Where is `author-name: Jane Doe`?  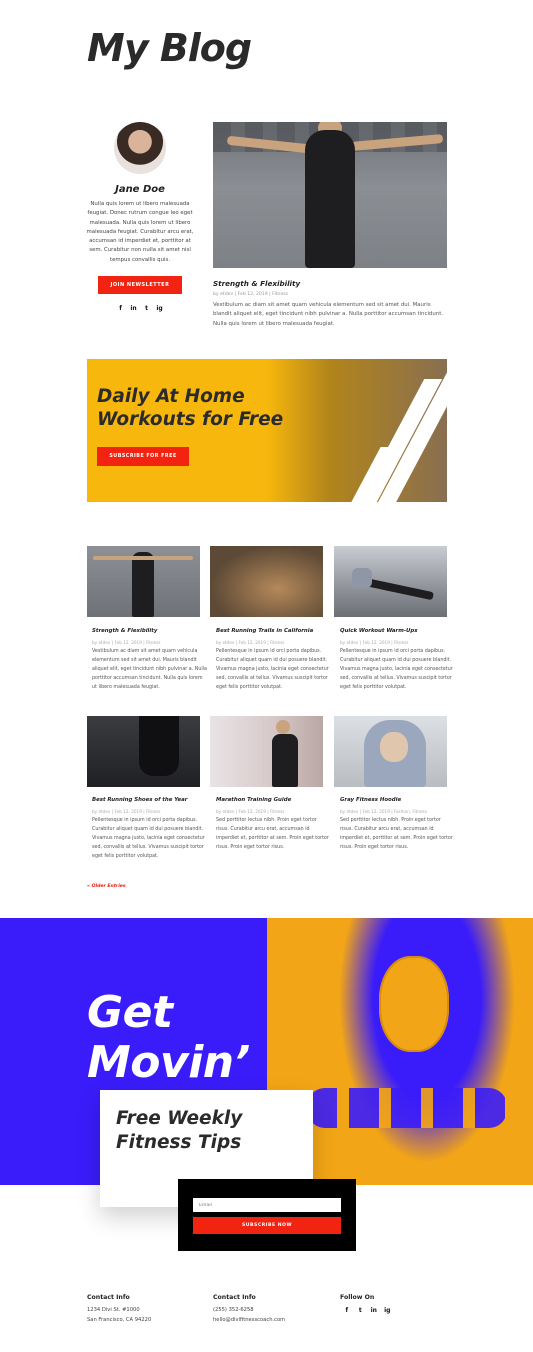
author-name: Jane Doe is located at coordinates (140, 189).